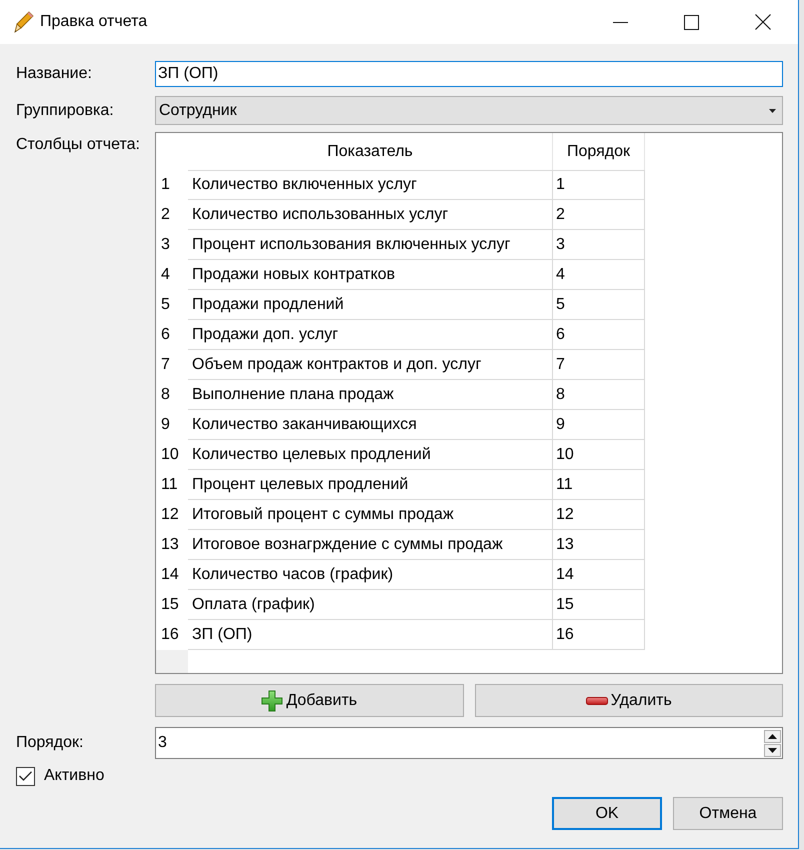 The image size is (804, 850). Describe the element at coordinates (599, 545) in the screenshot. I see `table-cell: 13` at that location.